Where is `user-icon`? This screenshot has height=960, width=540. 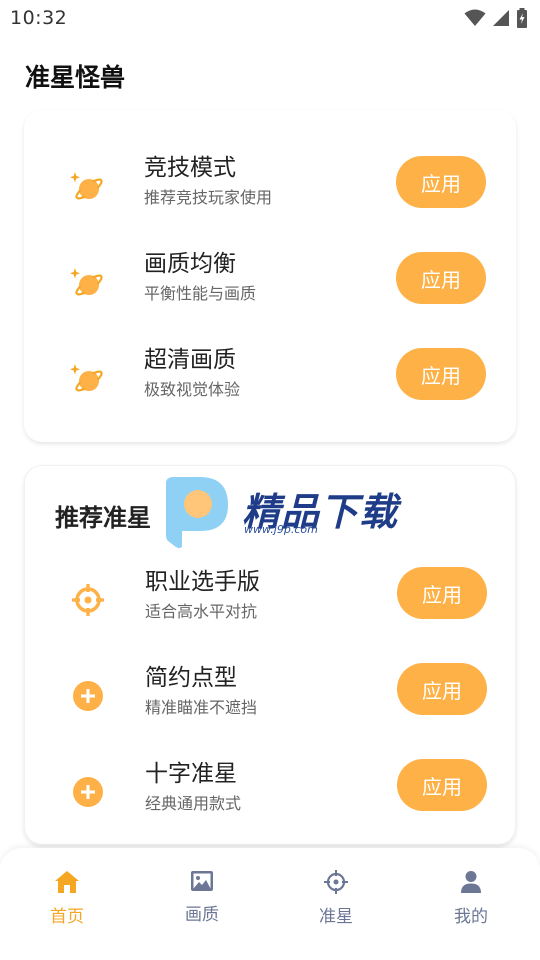 user-icon is located at coordinates (471, 882).